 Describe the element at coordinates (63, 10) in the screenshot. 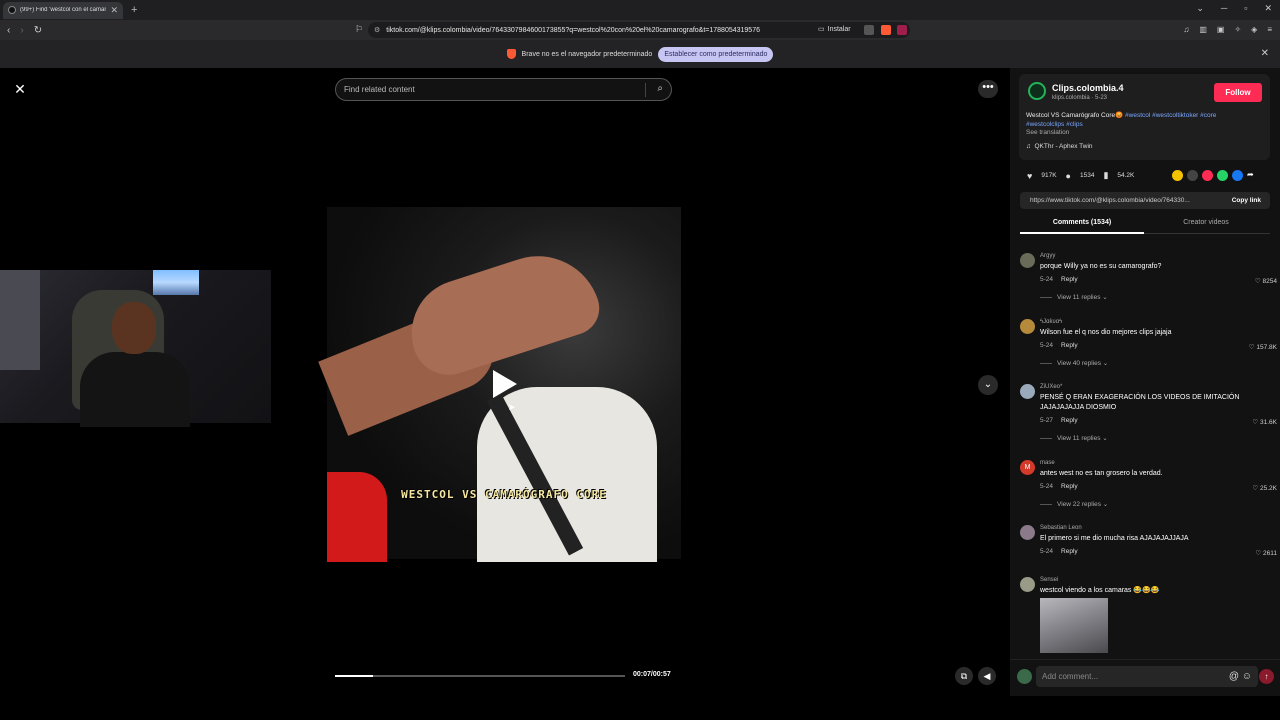

I see `browser-tab: (99+) Find 'westcol con el camar ✕` at that location.